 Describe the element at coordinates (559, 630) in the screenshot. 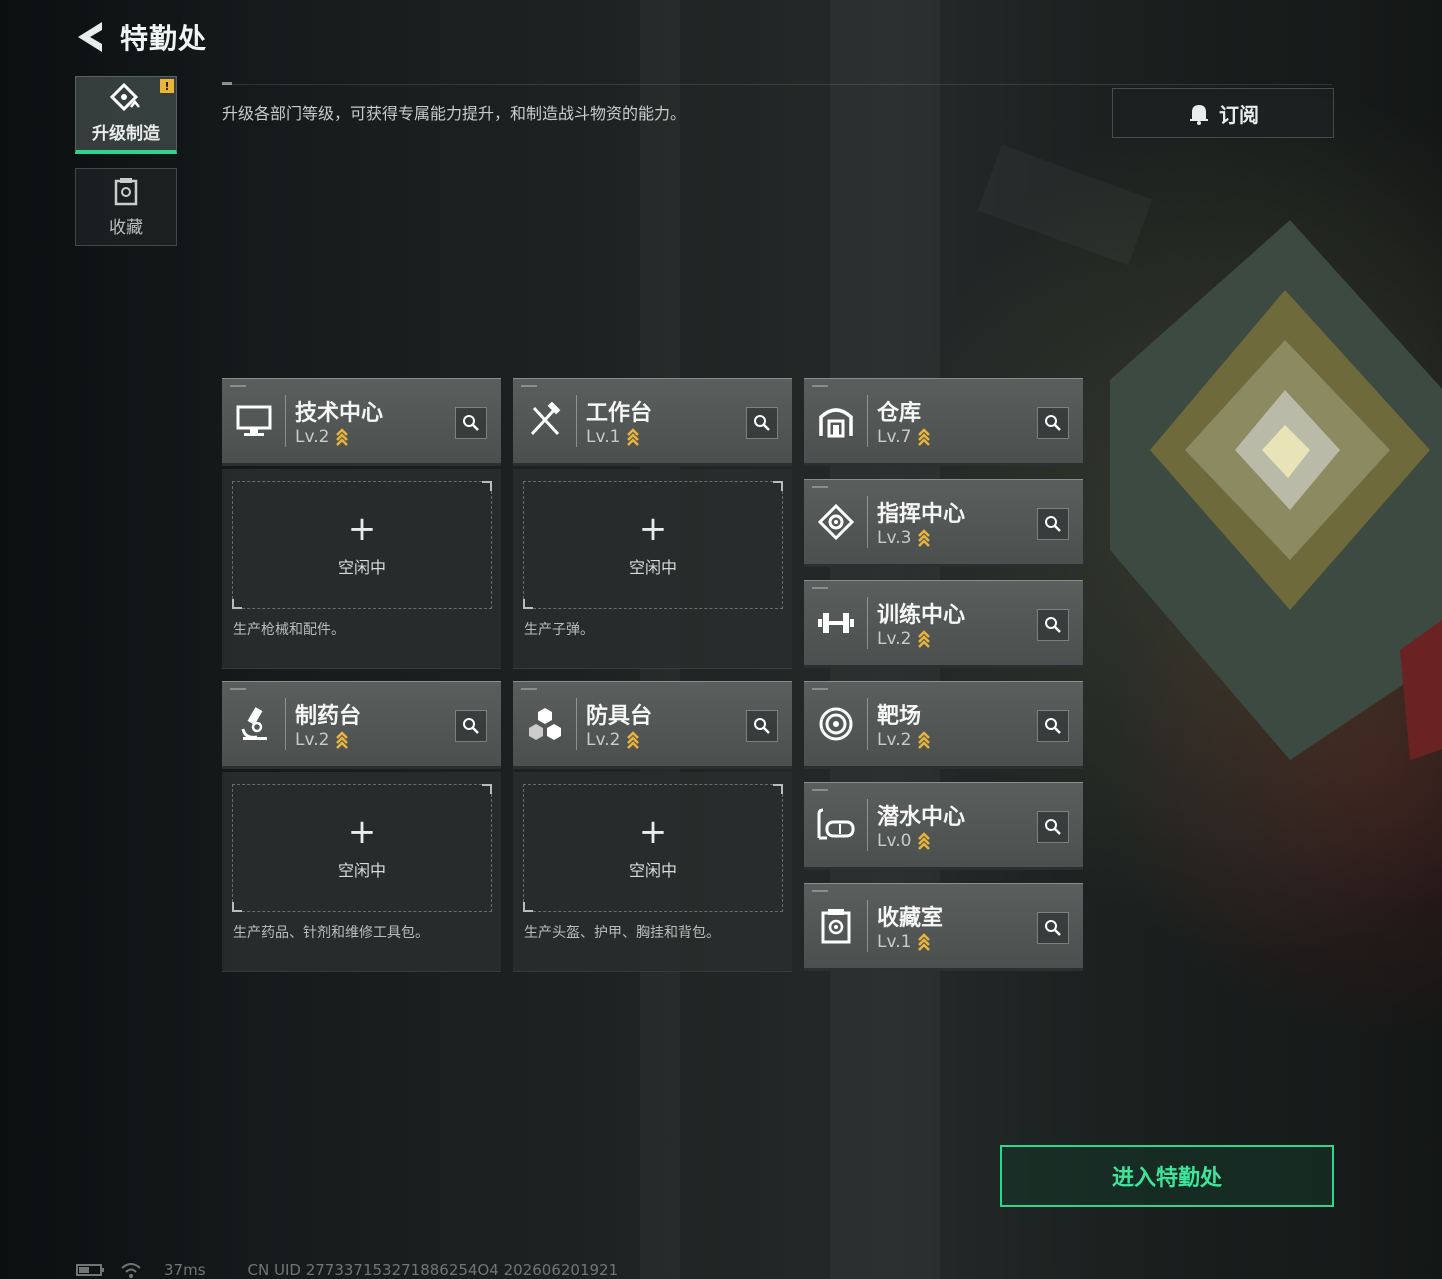

I see `production-description: 生产子弹。` at that location.